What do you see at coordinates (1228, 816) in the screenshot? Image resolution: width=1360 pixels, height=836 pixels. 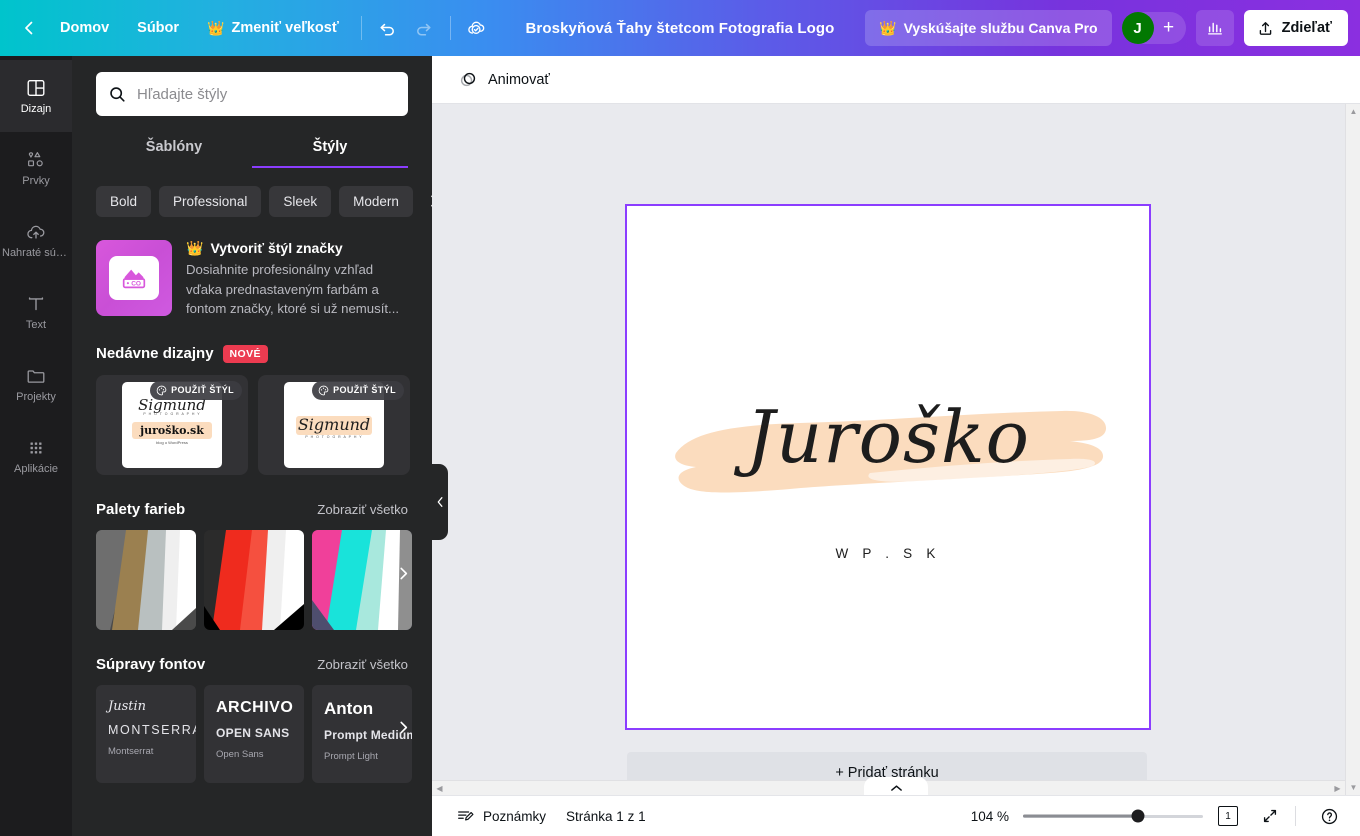 I see `page-stack-icon: 1` at bounding box center [1228, 816].